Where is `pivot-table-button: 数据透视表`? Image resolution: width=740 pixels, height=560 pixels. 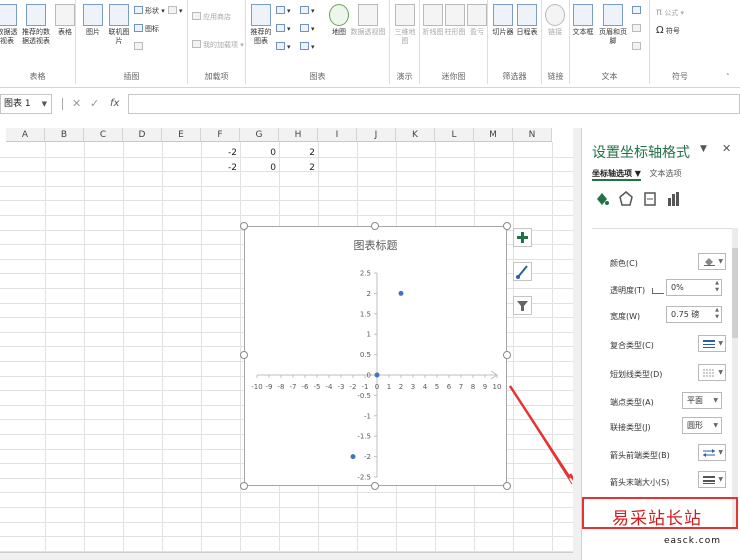 pivot-table-button: 数据透视表 is located at coordinates (10, 25).